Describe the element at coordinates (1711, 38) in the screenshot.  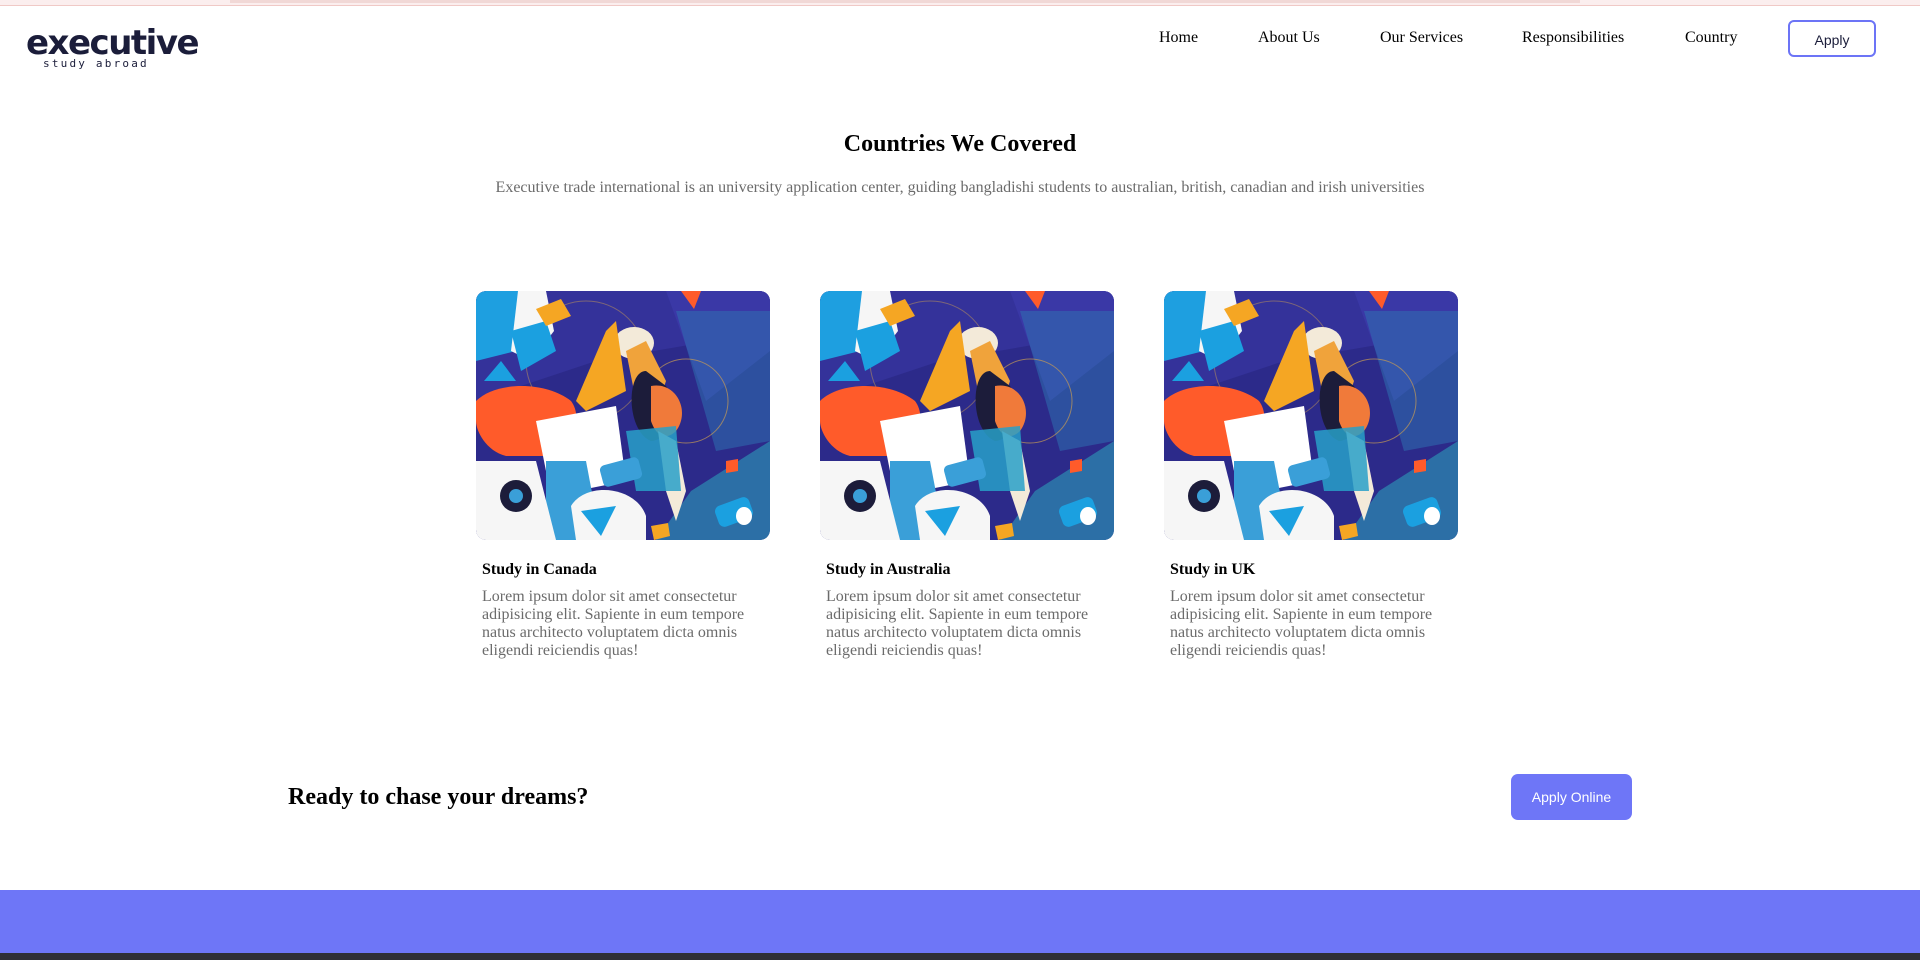
I see `nav-country: Country` at that location.